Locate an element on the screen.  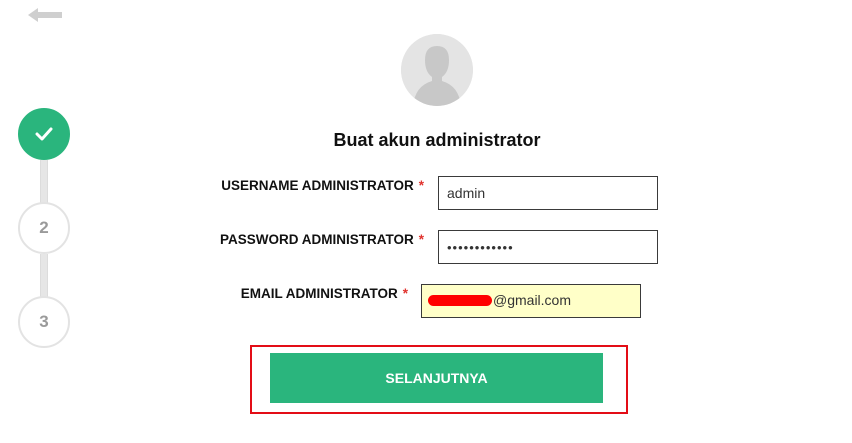
step-3: 3 is located at coordinates (44, 322).